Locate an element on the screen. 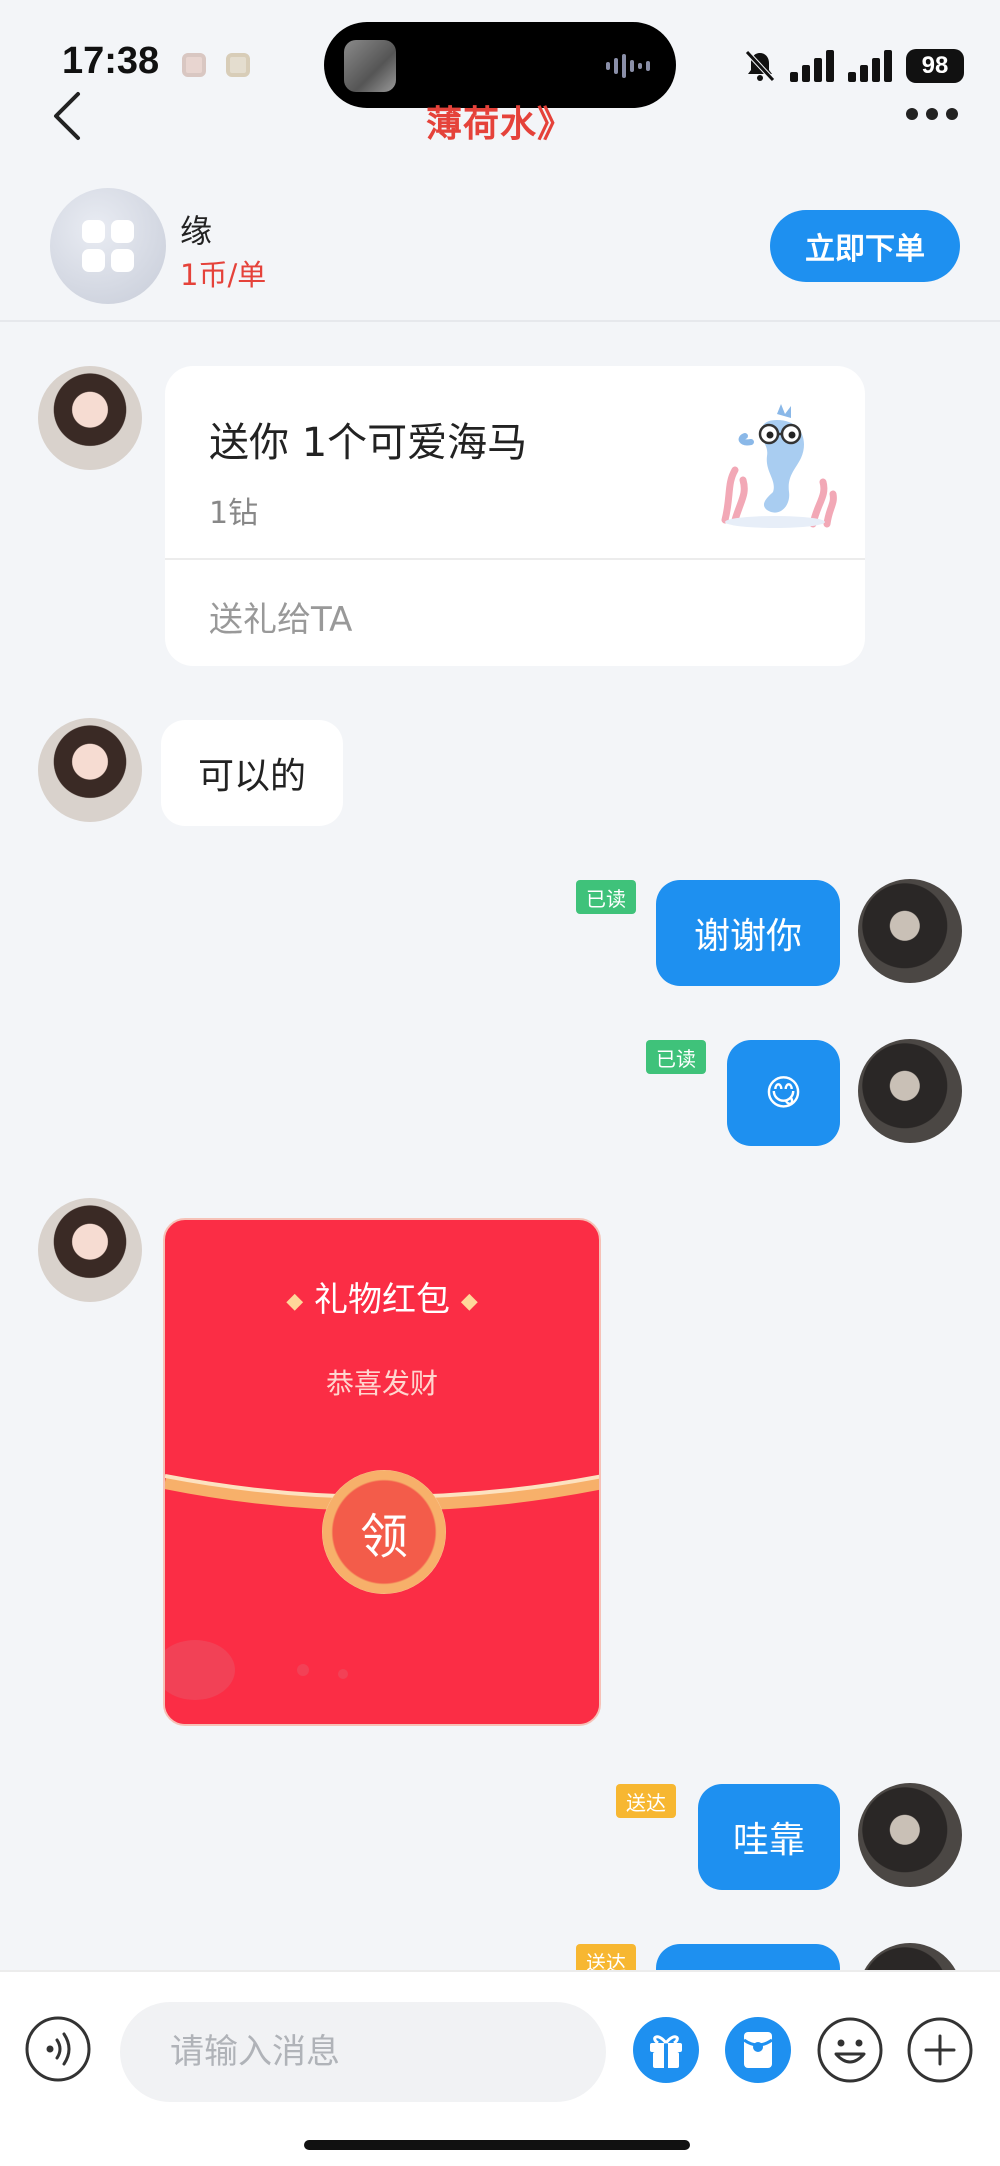  service-avatar is located at coordinates (108, 246).